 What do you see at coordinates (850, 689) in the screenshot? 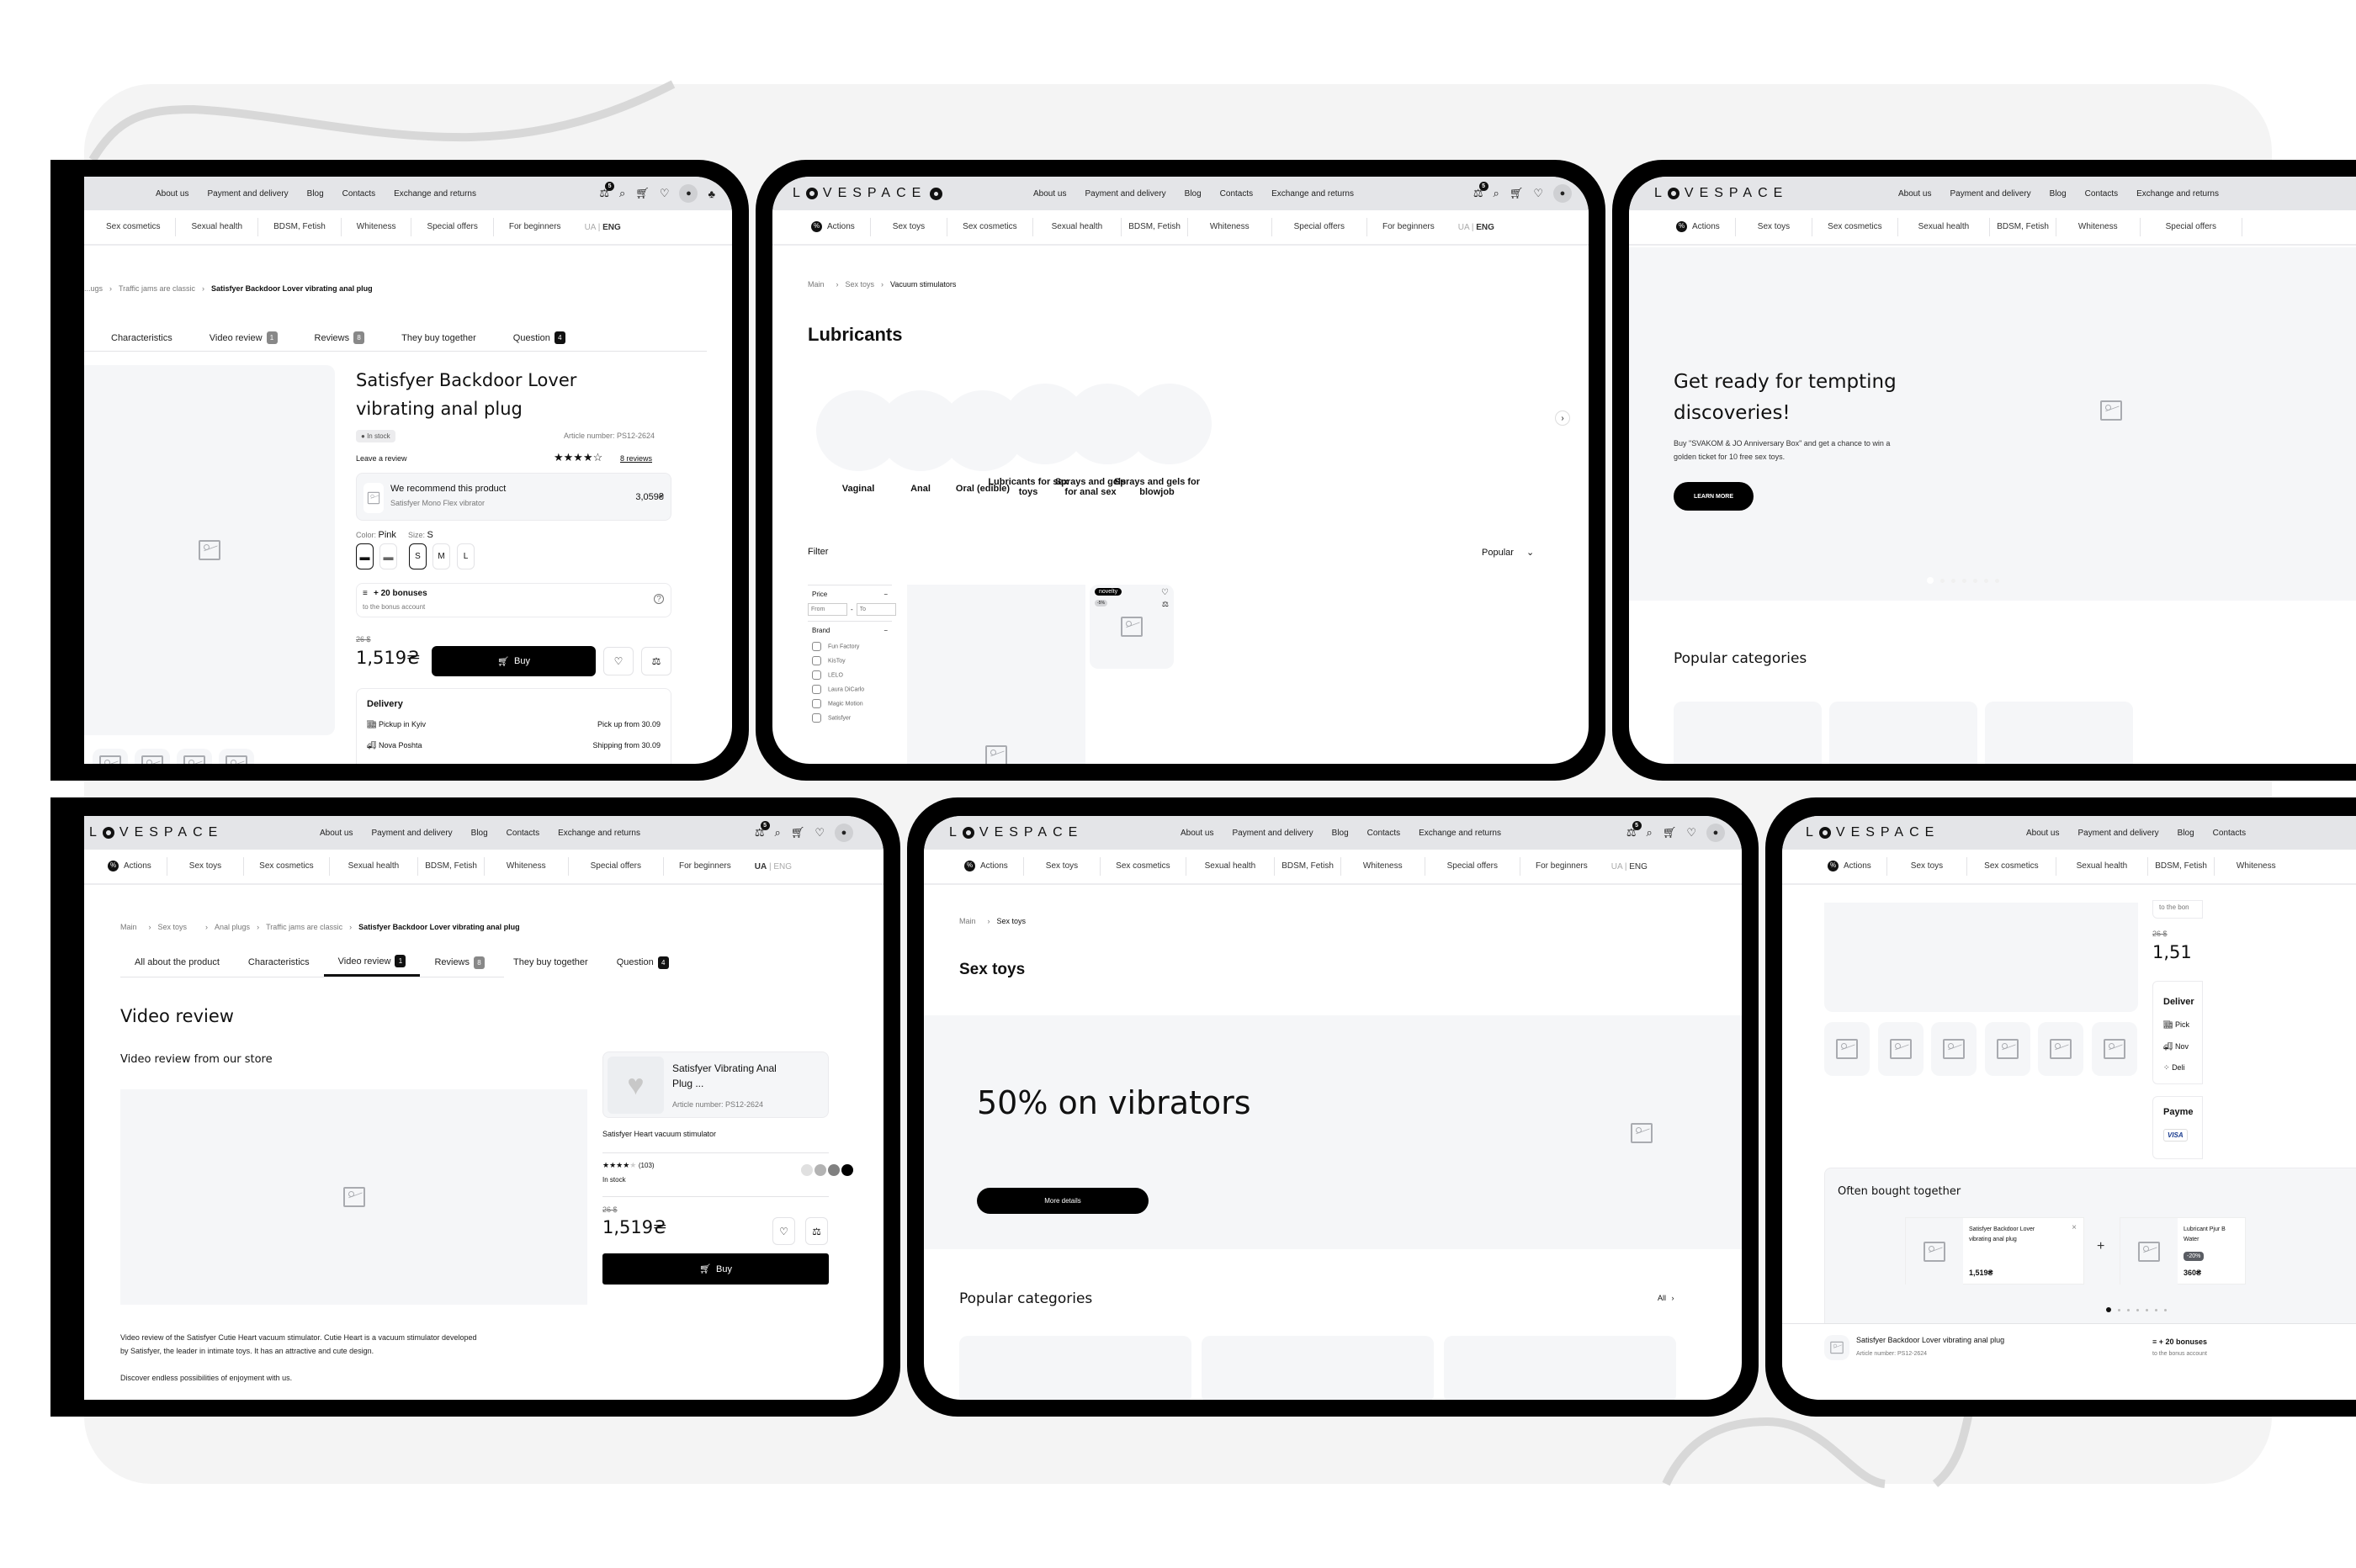
I see `brand-option: Laura DiCarlo` at bounding box center [850, 689].